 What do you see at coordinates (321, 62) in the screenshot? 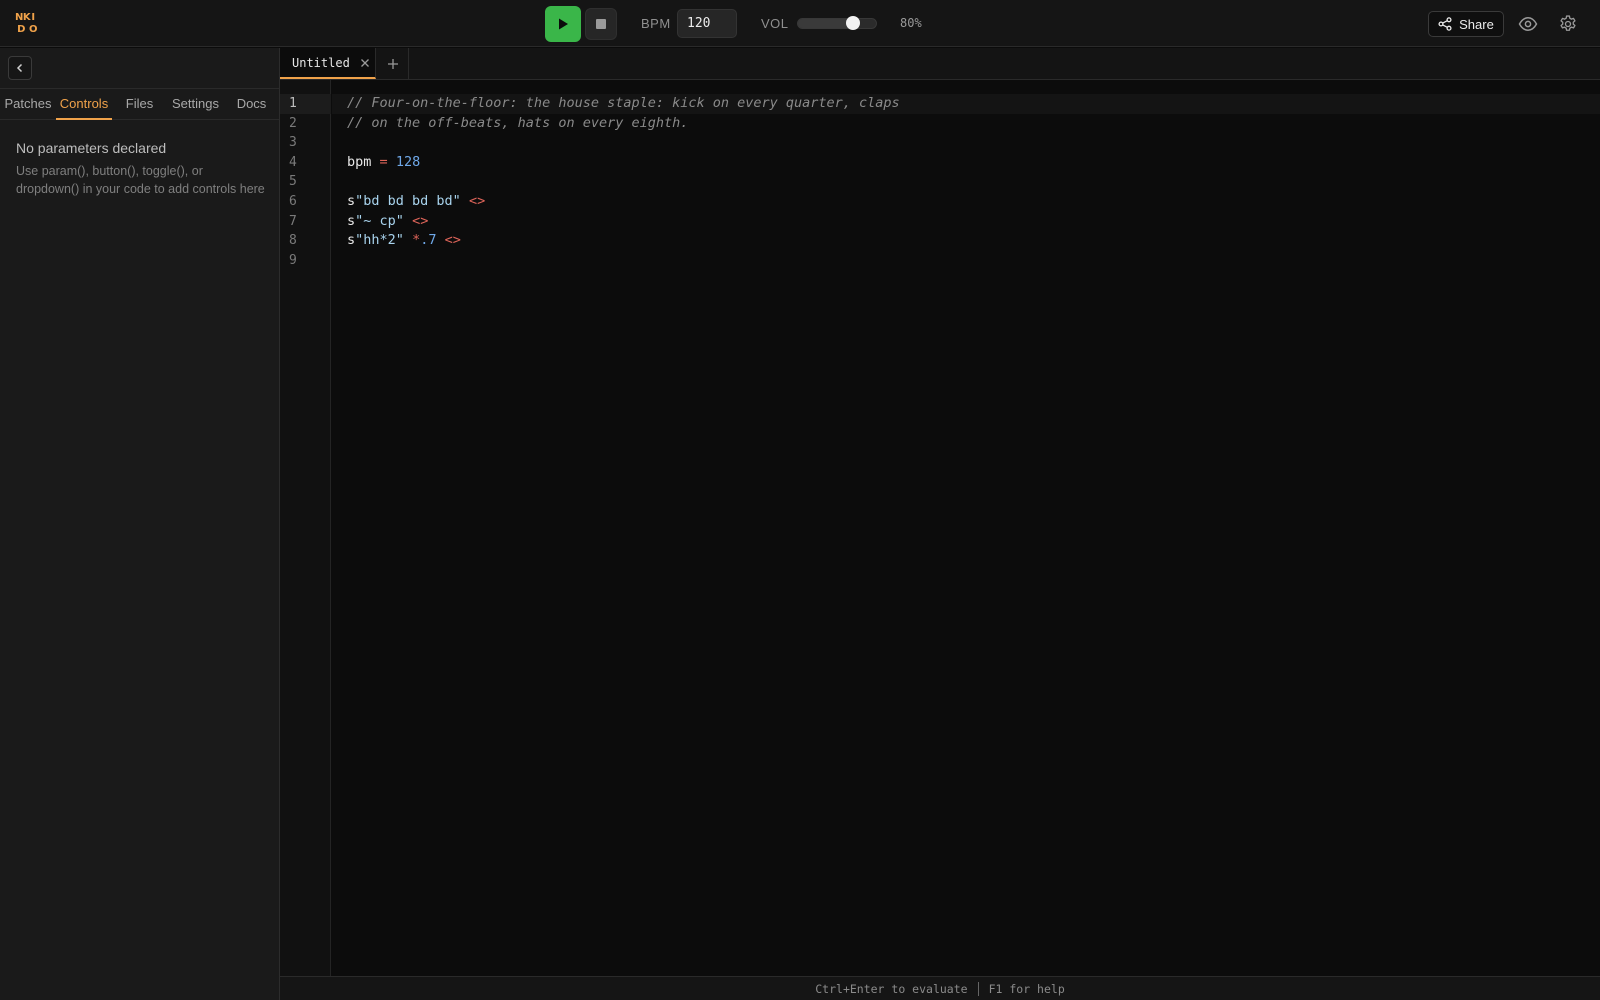
I see `editor-tab-label: Untitled` at bounding box center [321, 62].